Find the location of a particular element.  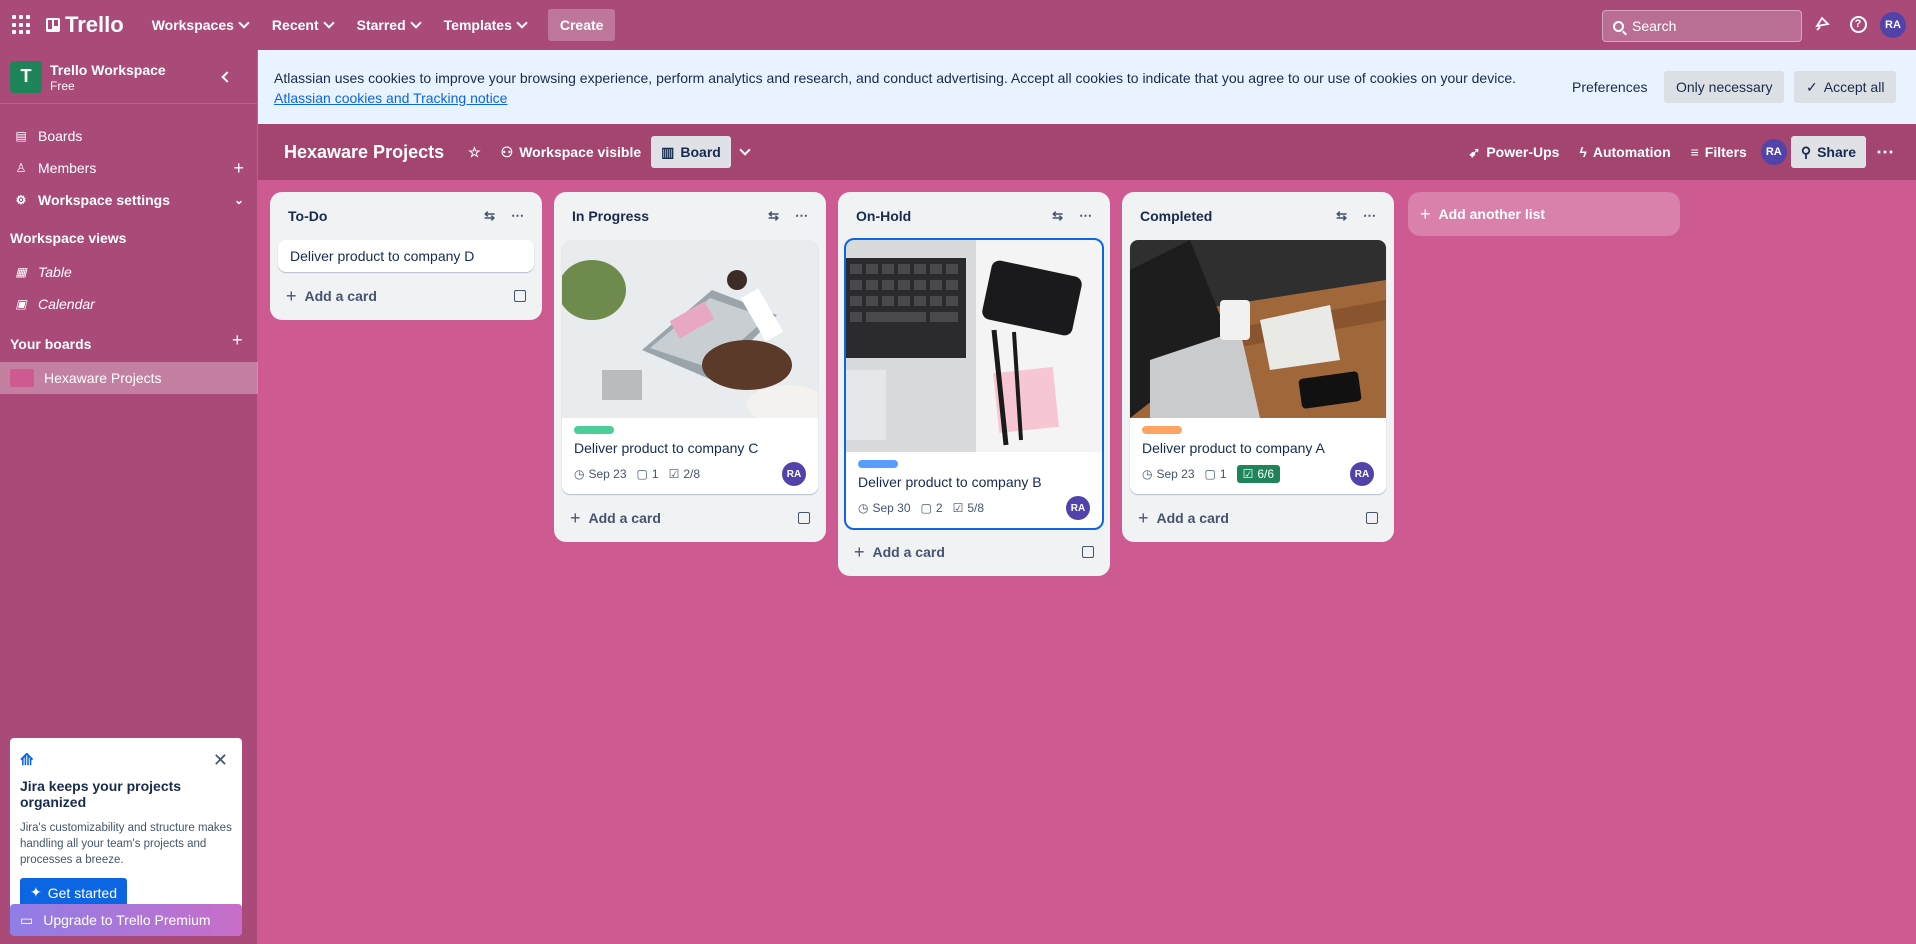

list-title: Completed is located at coordinates (1176, 216).